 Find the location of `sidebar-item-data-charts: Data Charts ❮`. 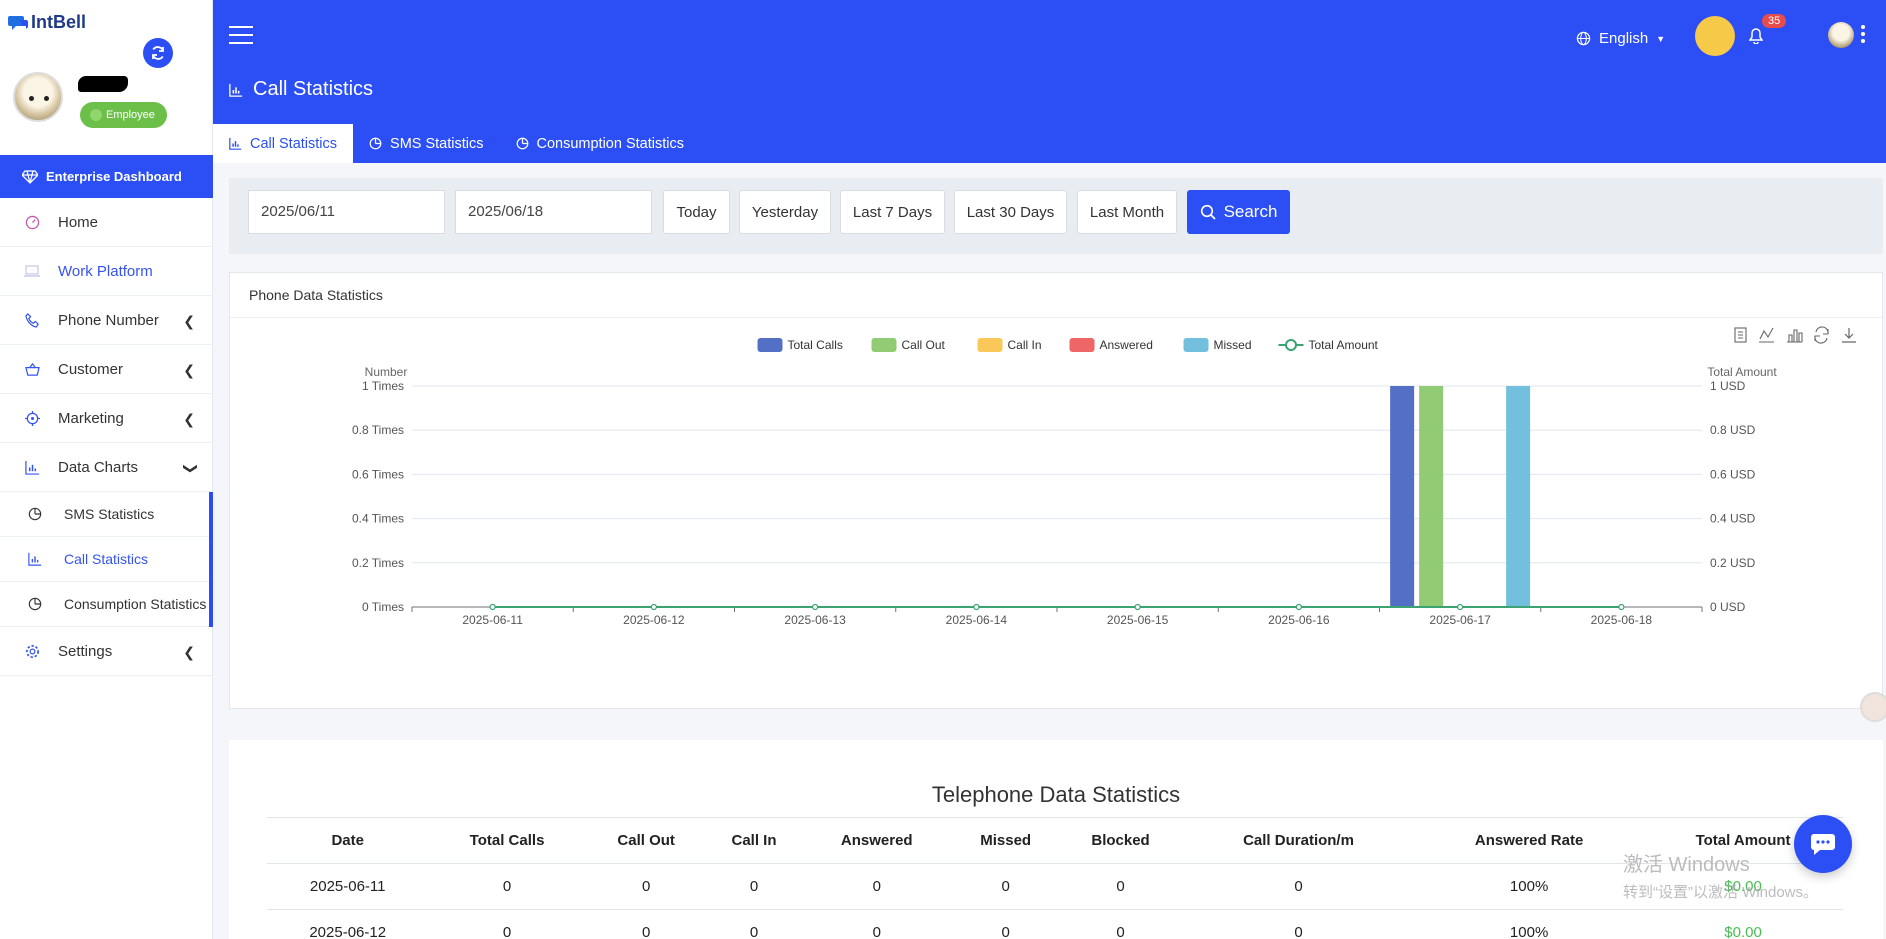

sidebar-item-data-charts: Data Charts ❮ is located at coordinates (106, 467).